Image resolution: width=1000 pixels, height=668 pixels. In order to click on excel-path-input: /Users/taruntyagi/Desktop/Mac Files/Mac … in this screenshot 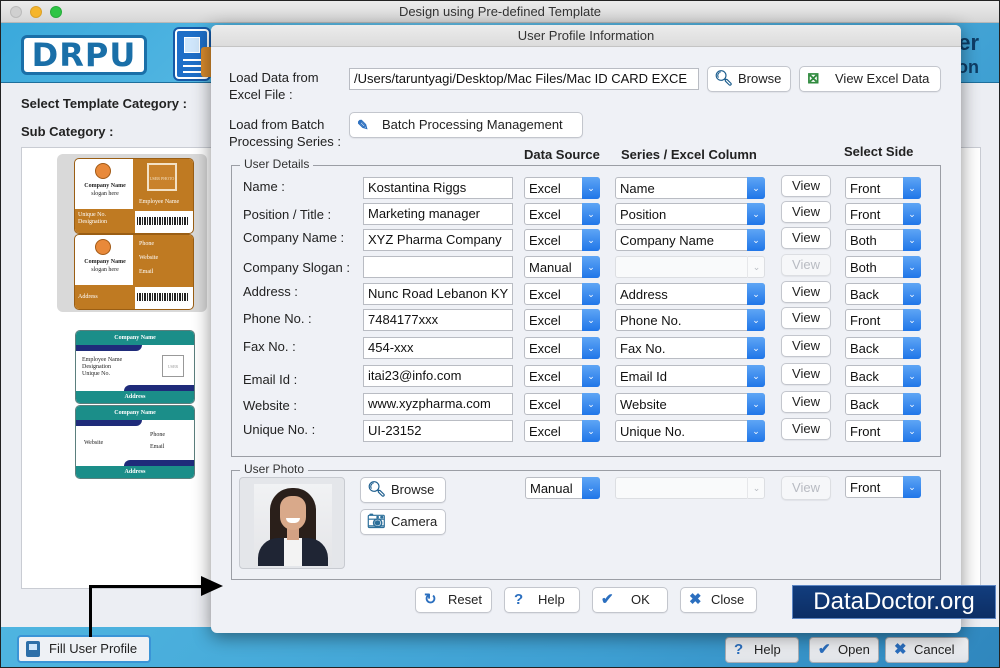, I will do `click(524, 79)`.